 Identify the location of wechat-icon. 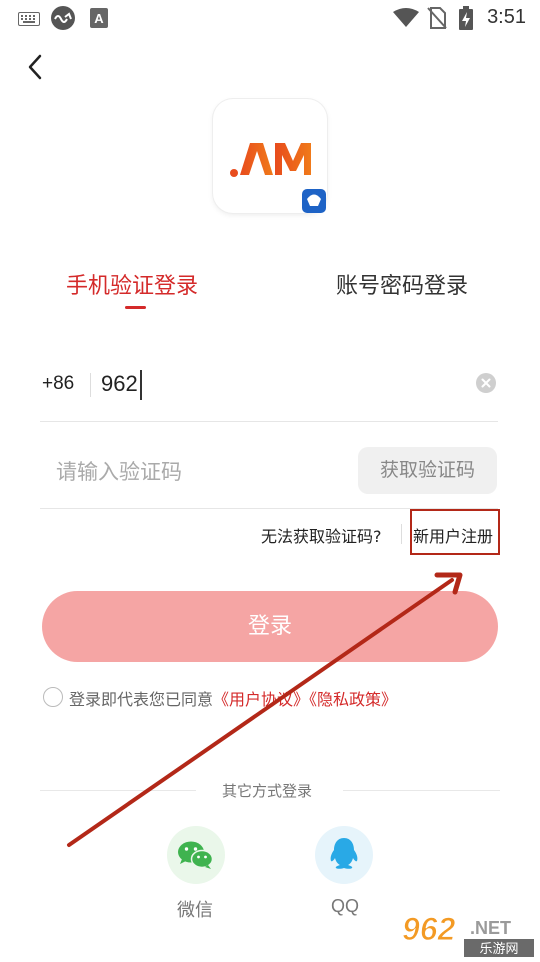
(196, 864).